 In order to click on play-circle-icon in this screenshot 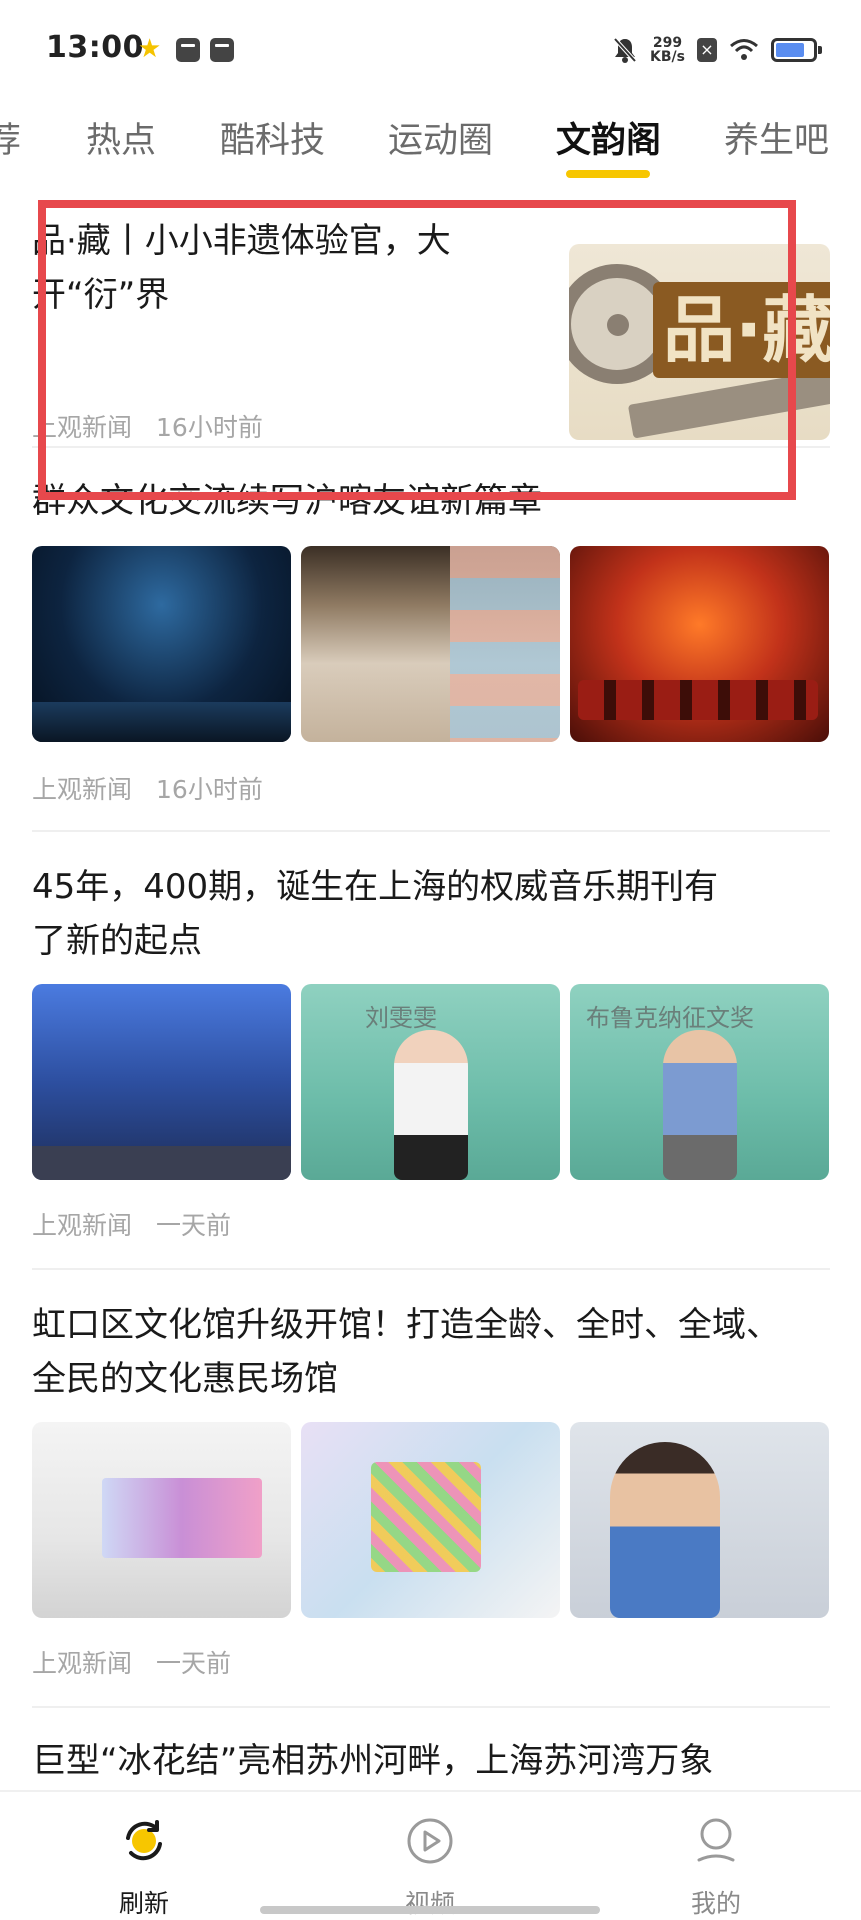, I will do `click(430, 1841)`.